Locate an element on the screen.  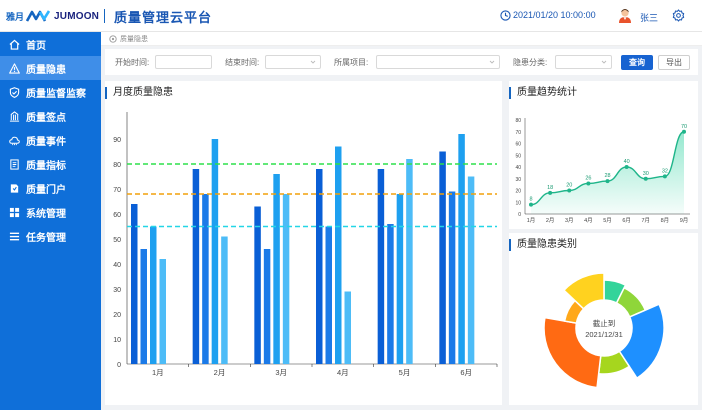
location-icon is located at coordinates (113, 39).